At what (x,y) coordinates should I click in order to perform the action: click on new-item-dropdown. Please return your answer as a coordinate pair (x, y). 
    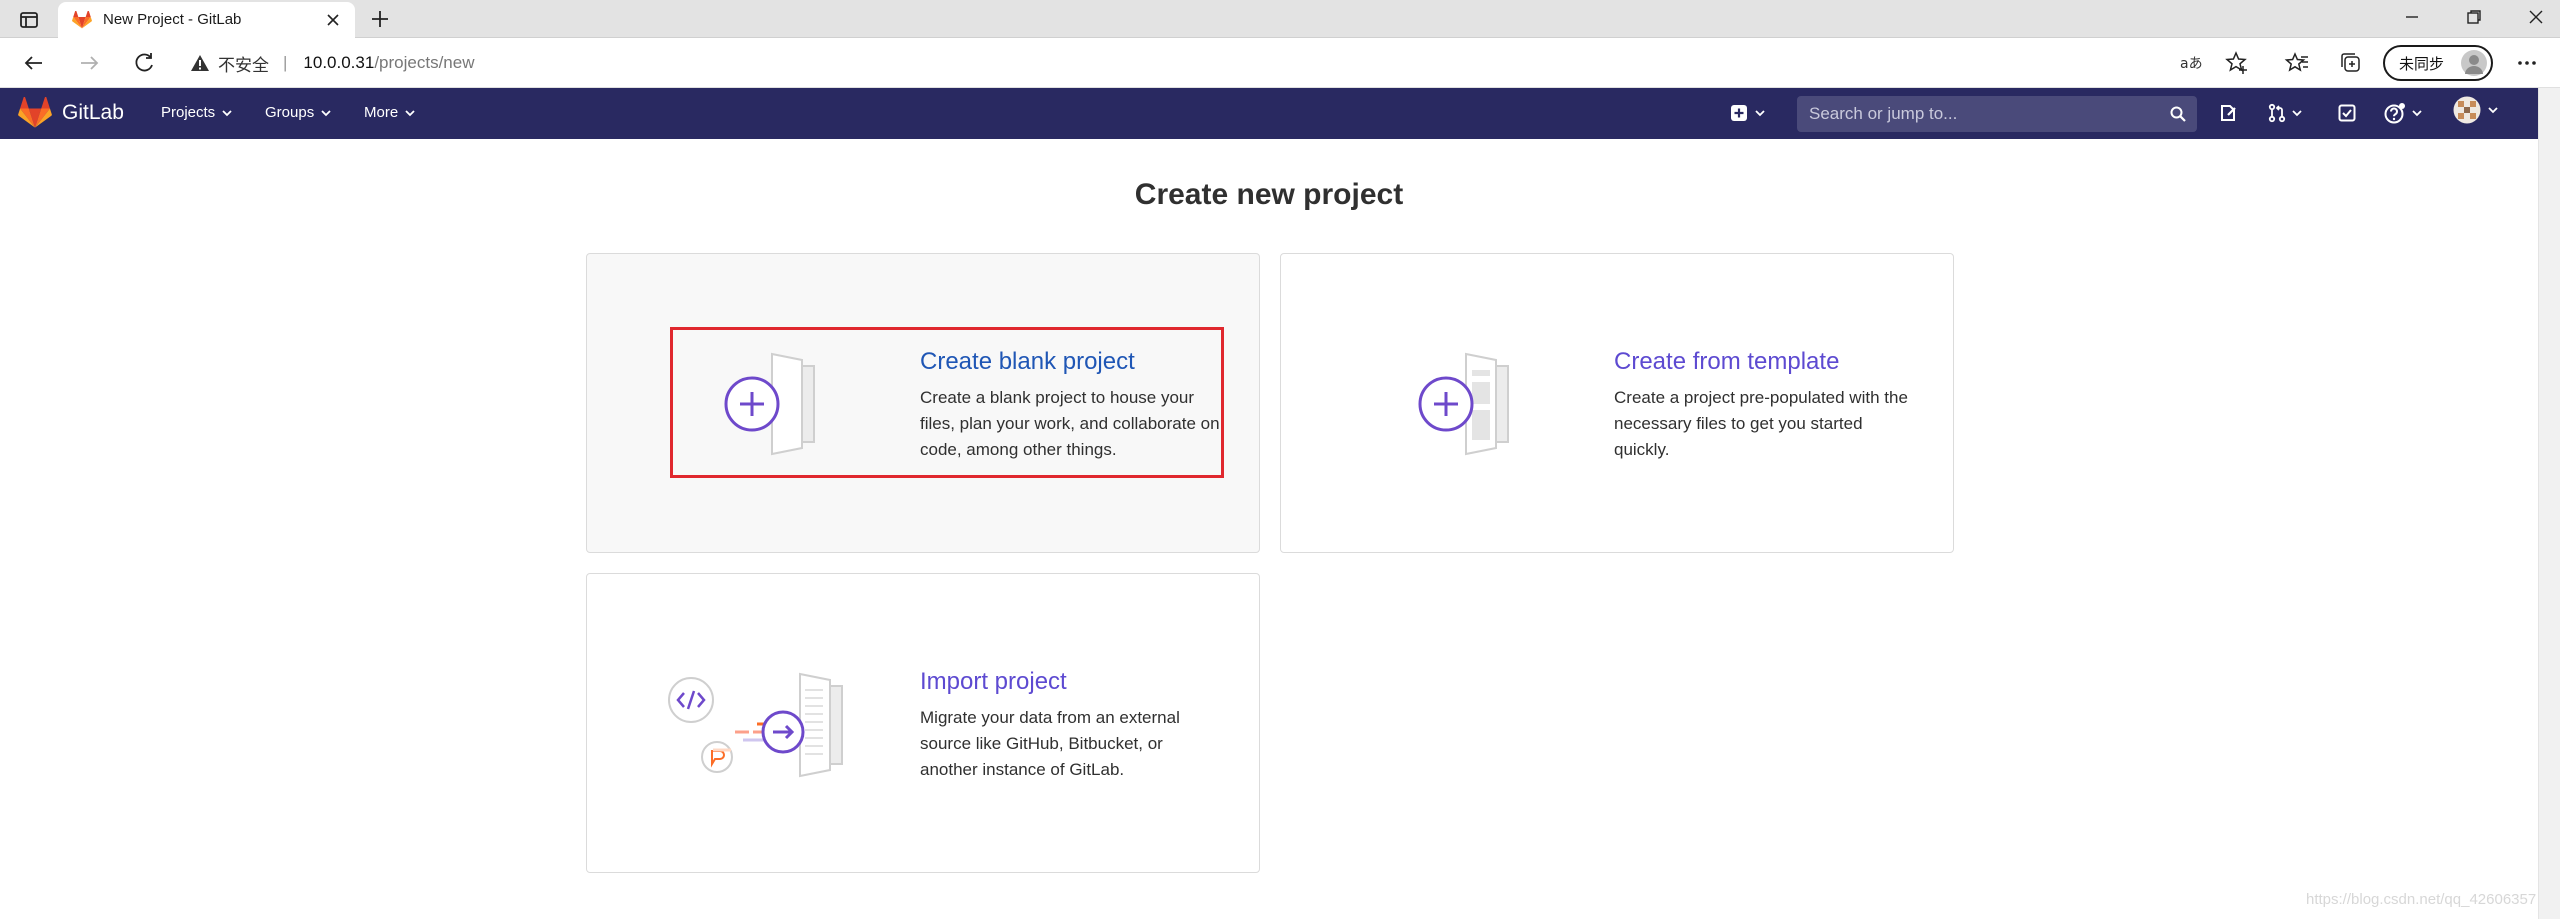
    Looking at the image, I should click on (1748, 113).